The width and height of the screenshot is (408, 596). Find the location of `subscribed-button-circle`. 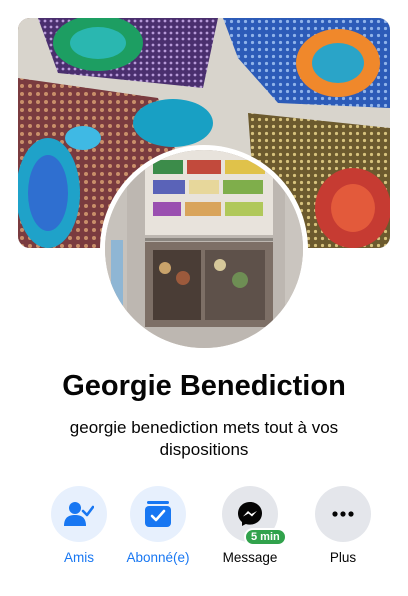

subscribed-button-circle is located at coordinates (158, 514).